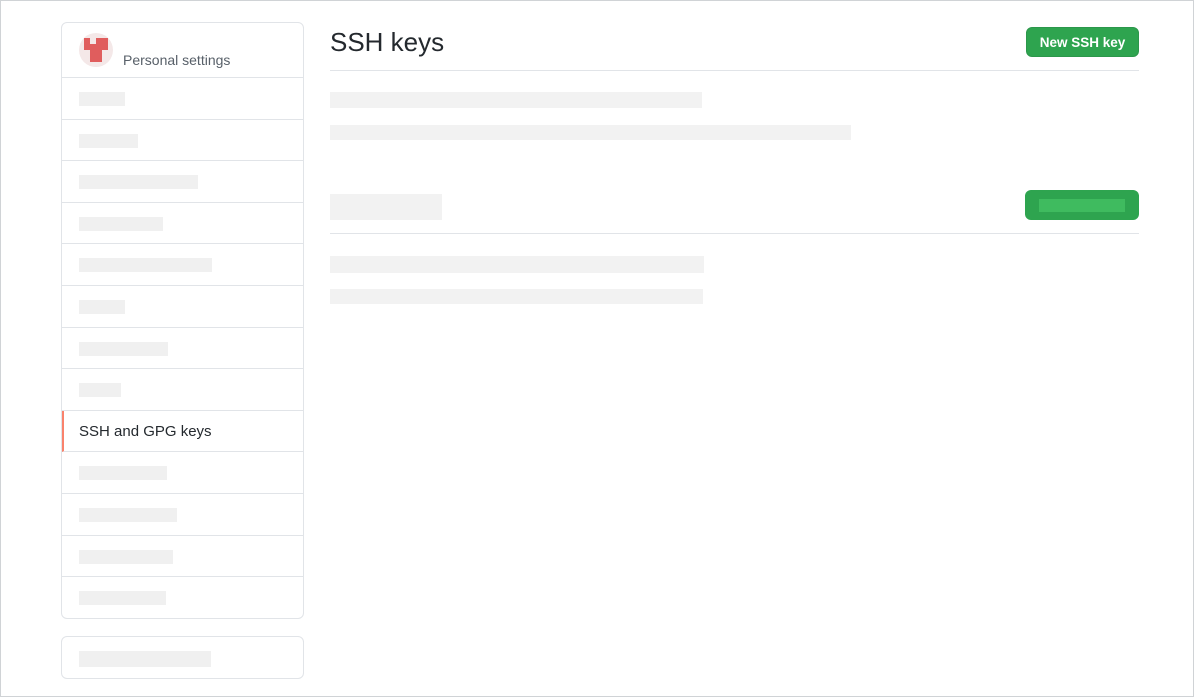 Image resolution: width=1194 pixels, height=697 pixels. What do you see at coordinates (734, 233) in the screenshot?
I see `section-divider` at bounding box center [734, 233].